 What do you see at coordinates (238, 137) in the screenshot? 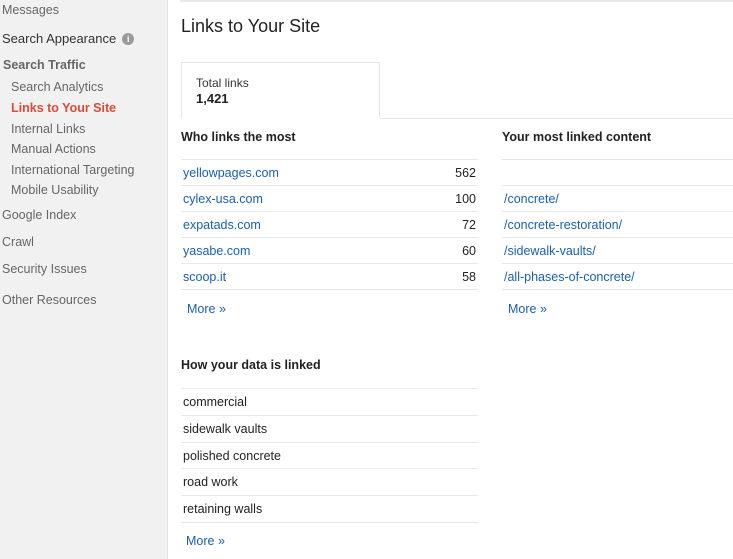
I see `who-links-heading: Who links the most` at bounding box center [238, 137].